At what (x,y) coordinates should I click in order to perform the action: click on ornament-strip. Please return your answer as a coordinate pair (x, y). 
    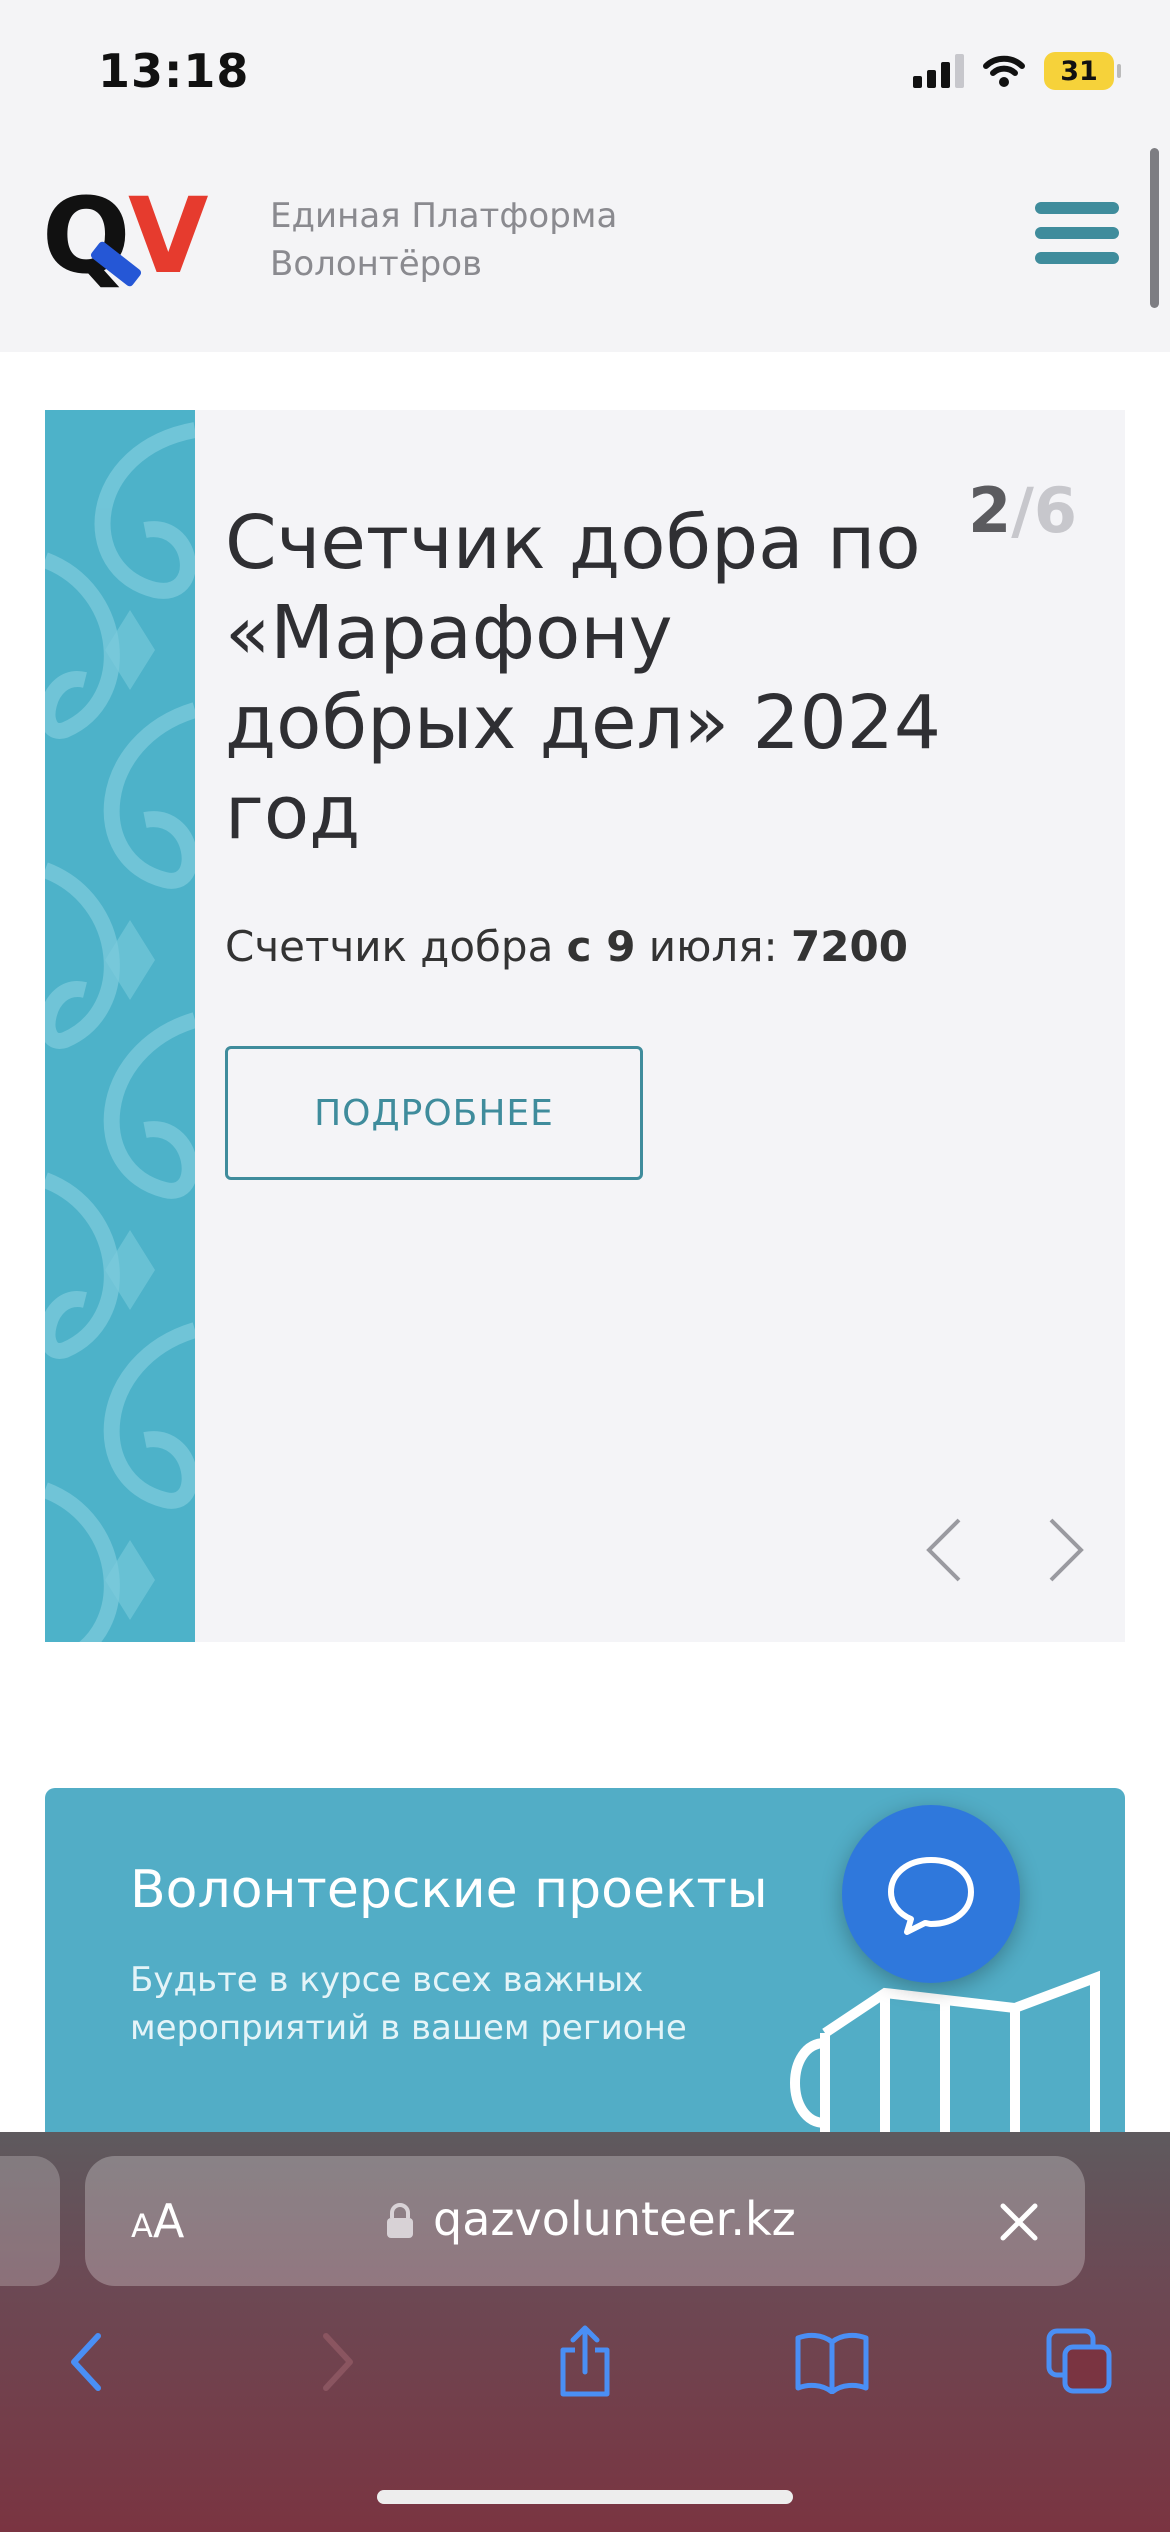
    Looking at the image, I should click on (120, 1026).